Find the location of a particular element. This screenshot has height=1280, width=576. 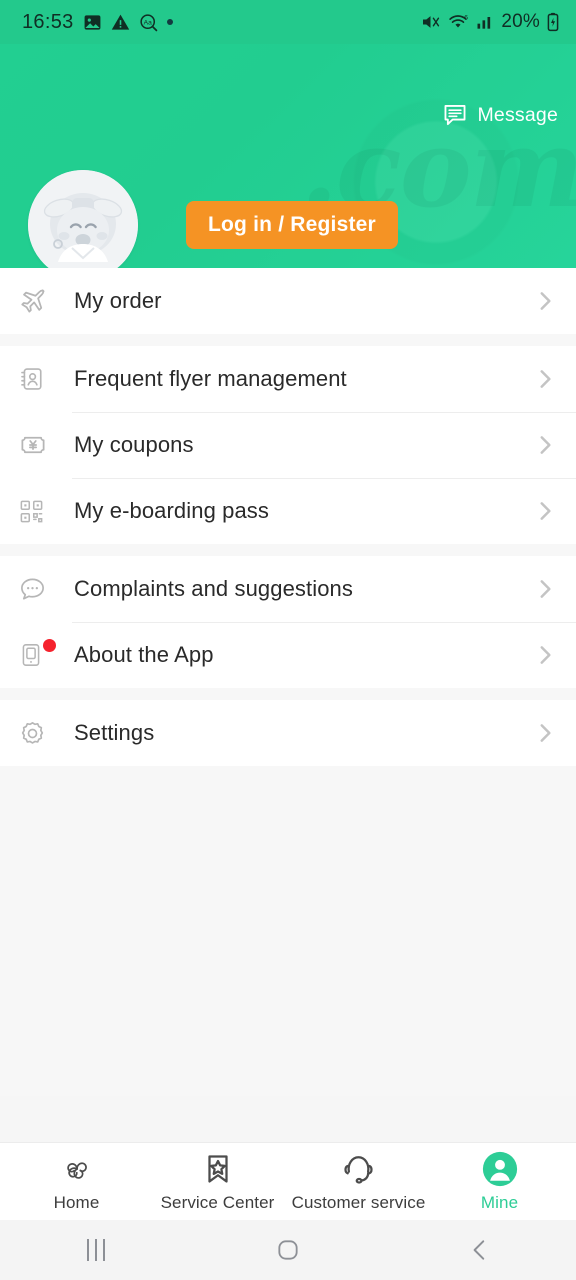

profile-block: Log in / Register is located at coordinates (213, 219).